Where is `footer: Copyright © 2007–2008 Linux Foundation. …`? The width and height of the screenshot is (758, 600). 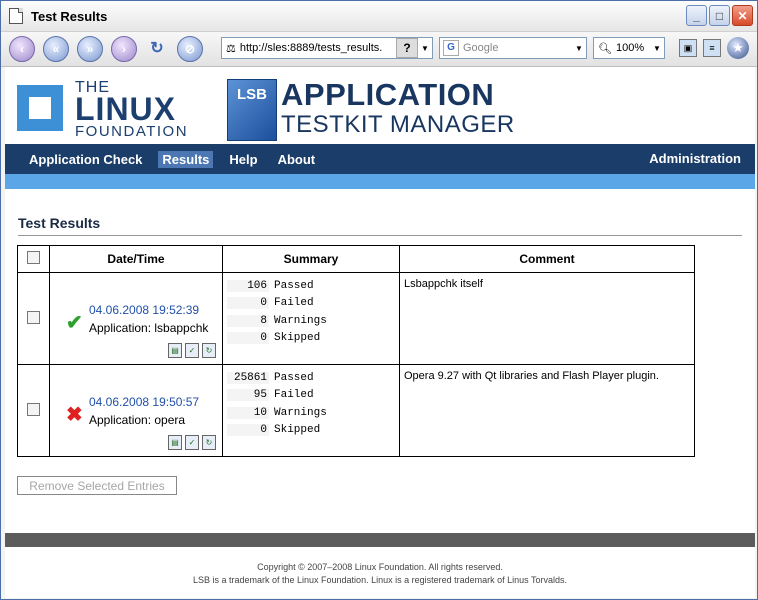
footer: Copyright © 2007–2008 Linux Foundation. … is located at coordinates (380, 574).